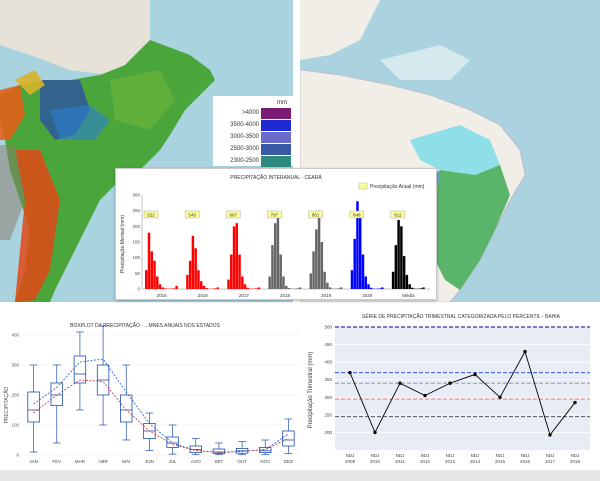 The image size is (600, 481). Describe the element at coordinates (276, 177) in the screenshot. I see `chart-title: PRECIPITAÇÃO INTERANUAL - CEARÁ` at that location.